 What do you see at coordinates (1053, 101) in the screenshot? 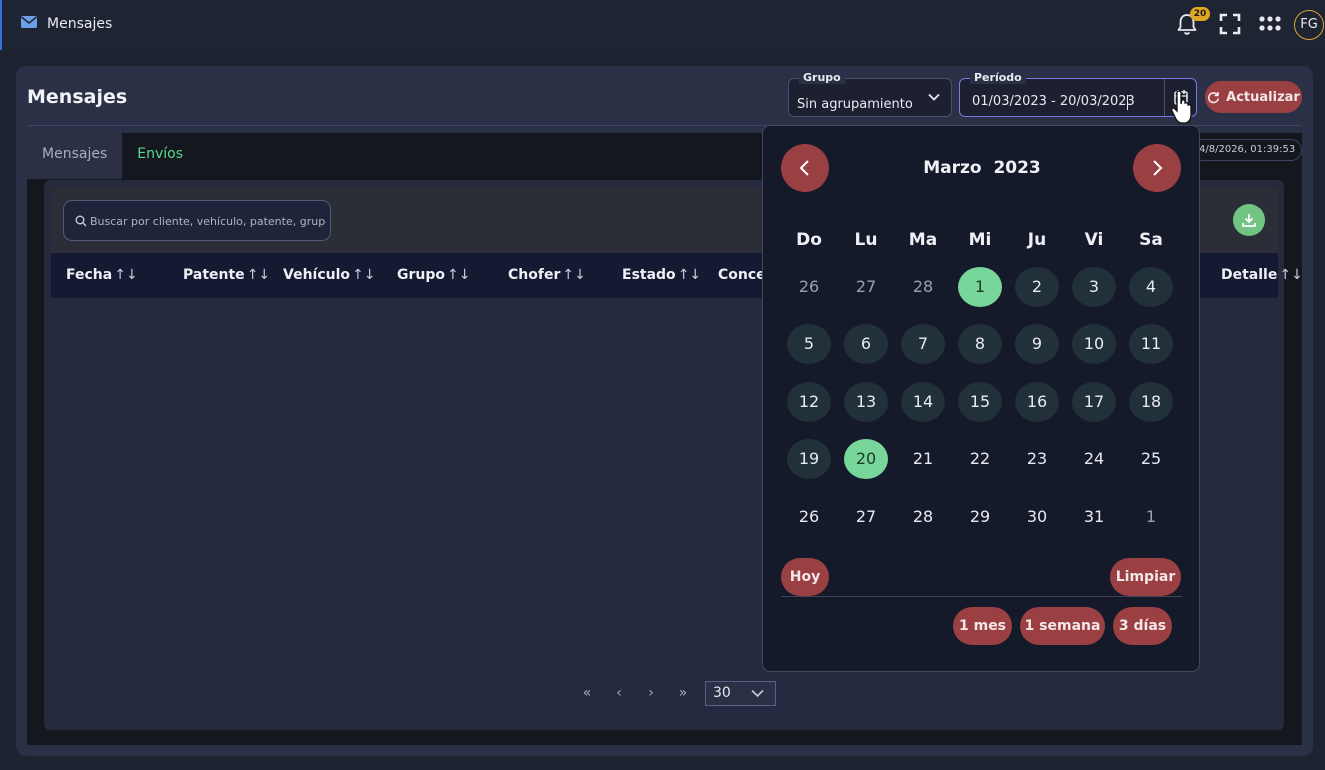
I see `periodo-value: 01/03/2023 - 20/03/2023` at bounding box center [1053, 101].